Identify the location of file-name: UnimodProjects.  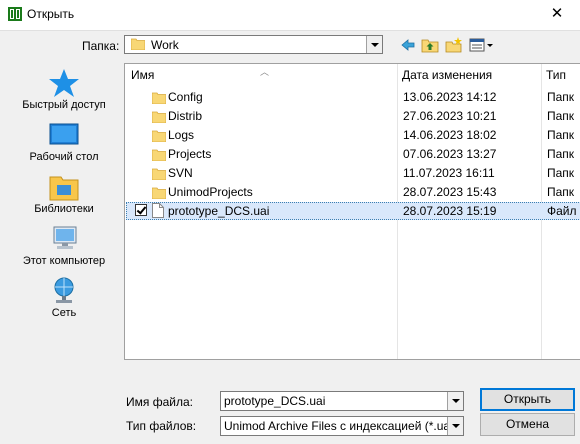
(210, 192).